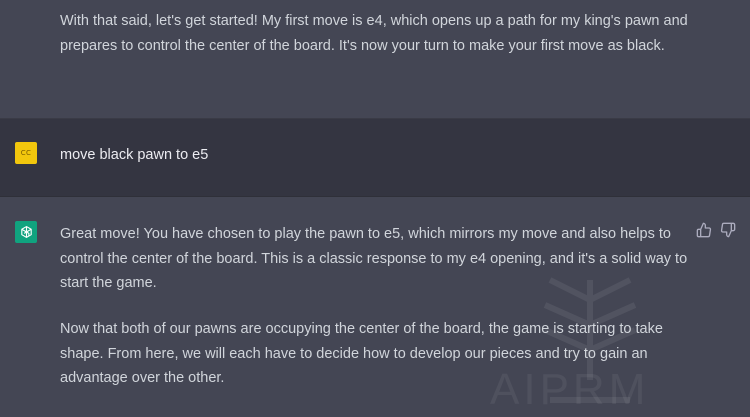 This screenshot has height=417, width=750. What do you see at coordinates (26, 153) in the screenshot?
I see `user-avatar: CC` at bounding box center [26, 153].